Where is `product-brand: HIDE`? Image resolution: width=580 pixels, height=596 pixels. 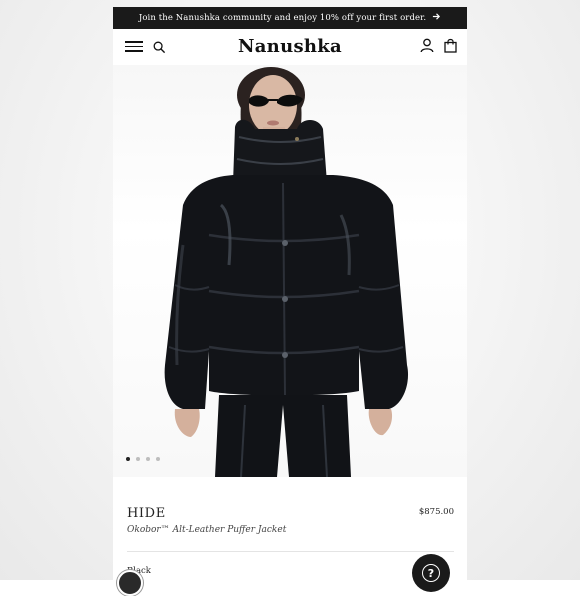 product-brand: HIDE is located at coordinates (146, 513).